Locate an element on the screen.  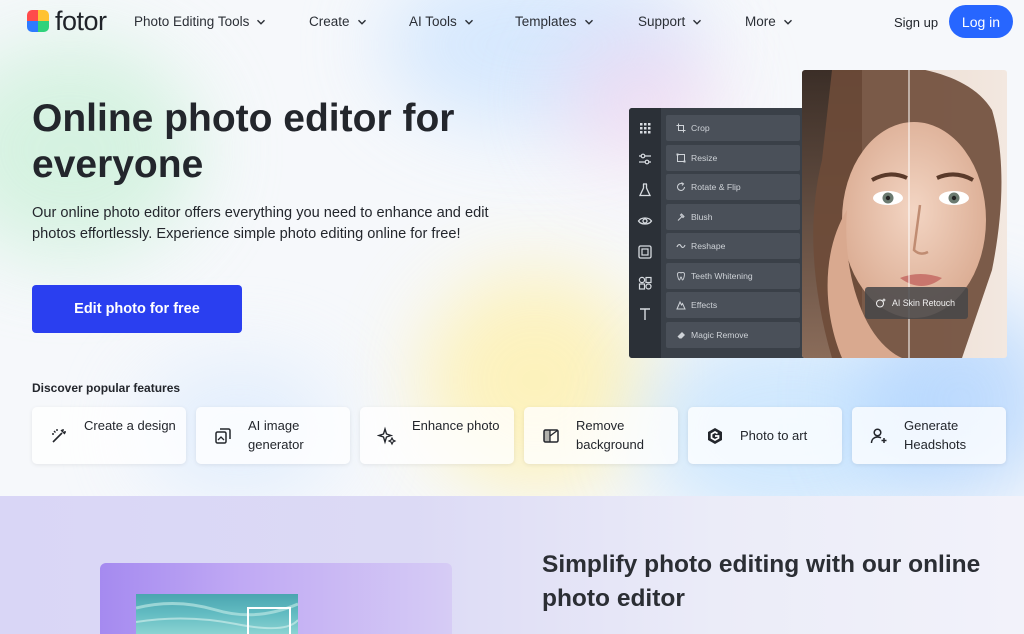
feature-label: Generate Headshots is located at coordinates (935, 435).